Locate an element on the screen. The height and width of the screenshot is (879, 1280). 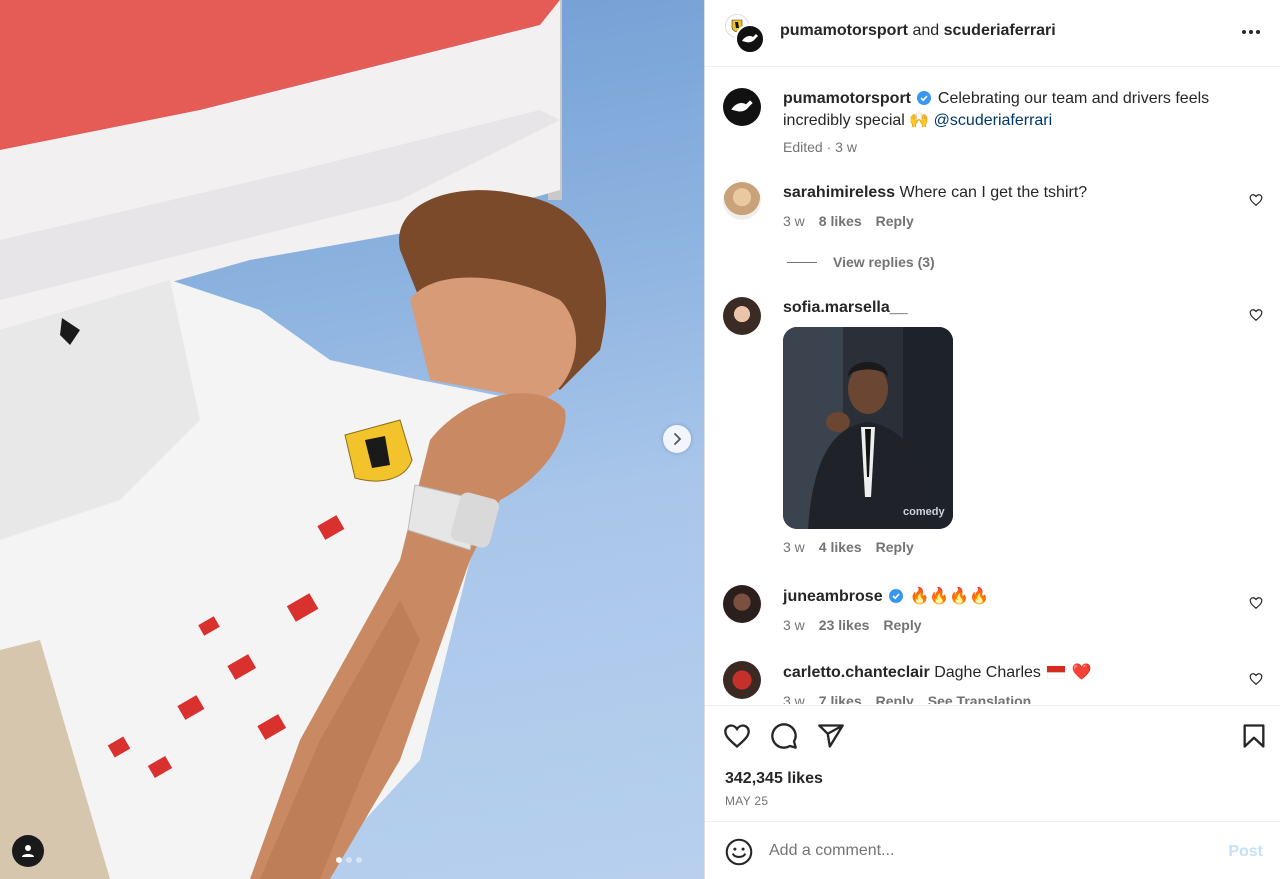
post-actions: 342,345 likes MAY 25 is located at coordinates (992, 762).